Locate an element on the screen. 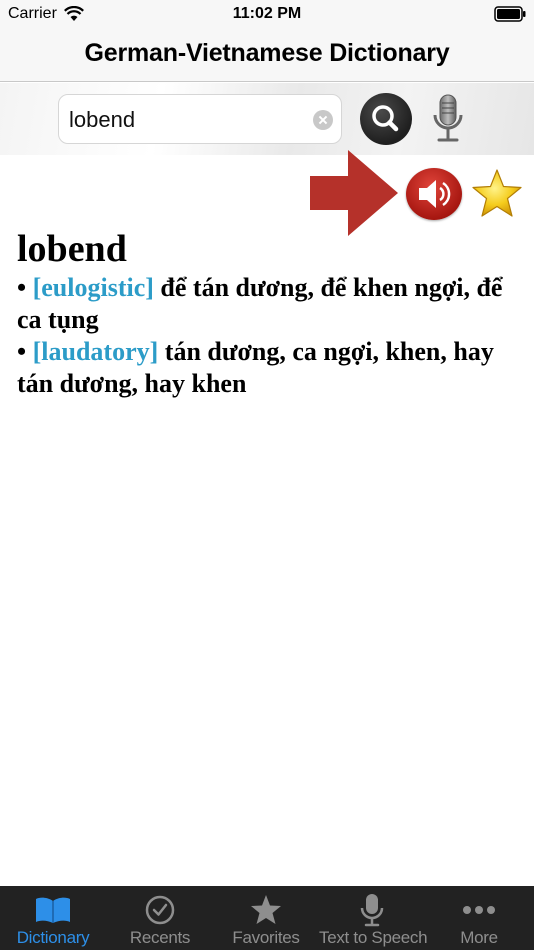 Image resolution: width=534 pixels, height=950 pixels. magnifier-icon is located at coordinates (385, 118).